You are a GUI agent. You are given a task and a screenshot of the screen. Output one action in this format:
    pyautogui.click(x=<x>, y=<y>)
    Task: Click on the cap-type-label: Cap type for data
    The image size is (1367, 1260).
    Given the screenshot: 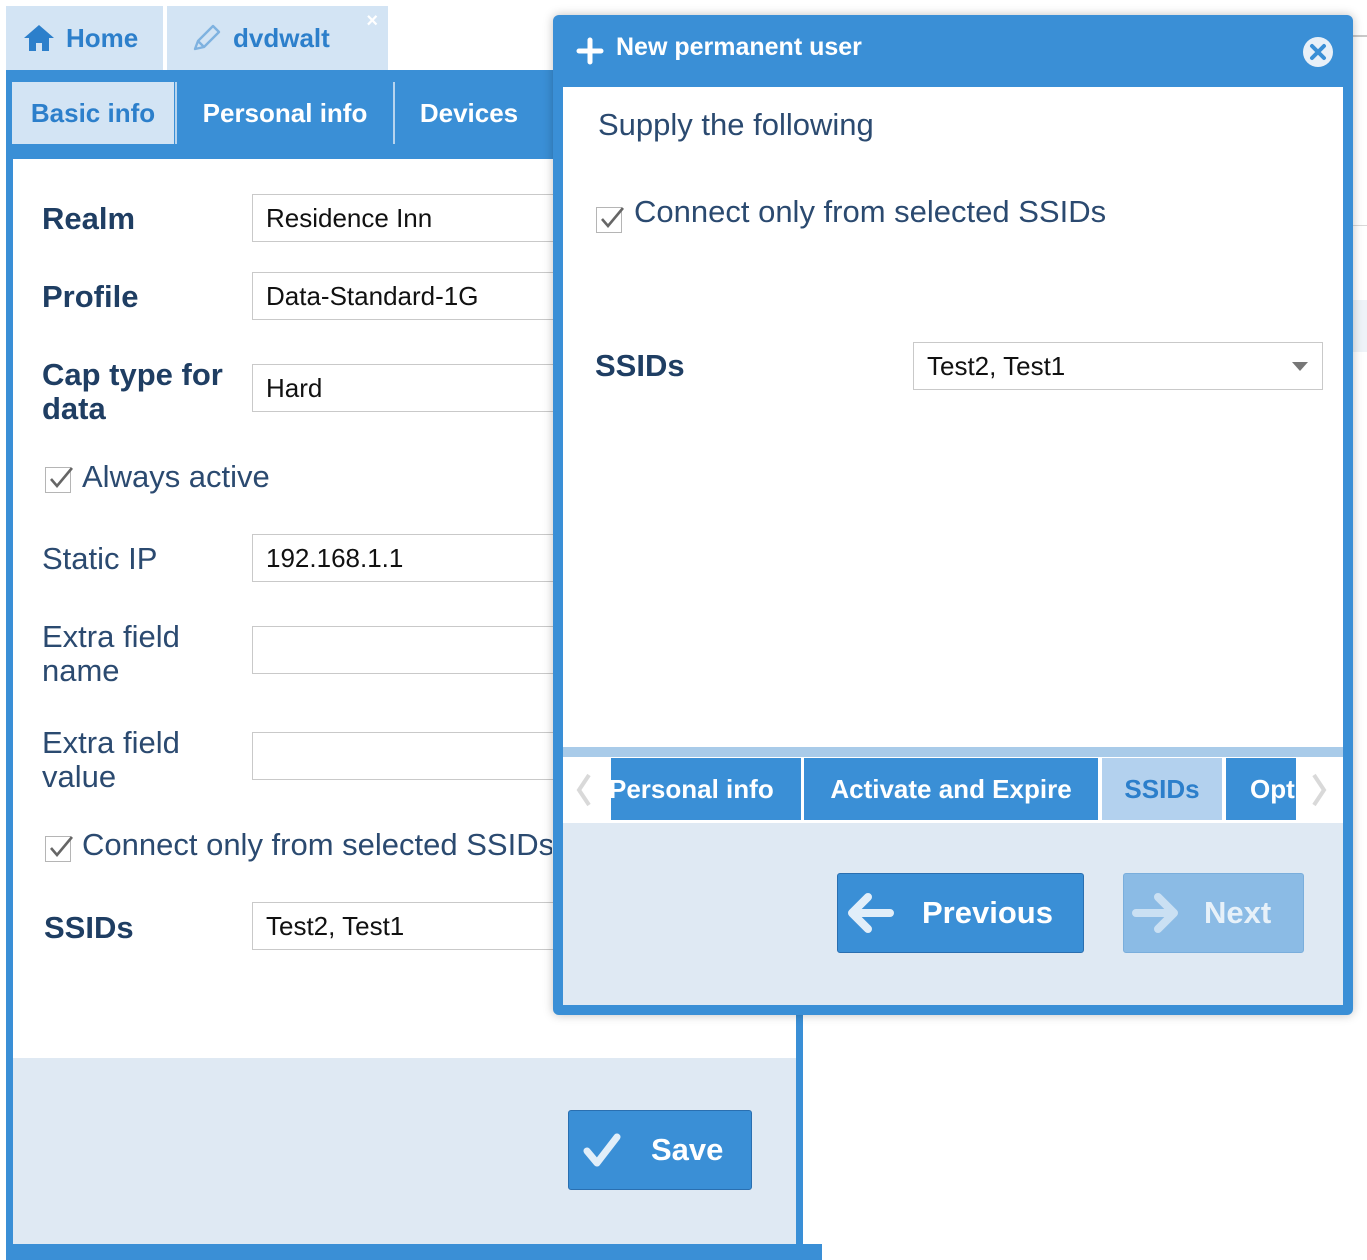 What is the action you would take?
    pyautogui.click(x=132, y=392)
    